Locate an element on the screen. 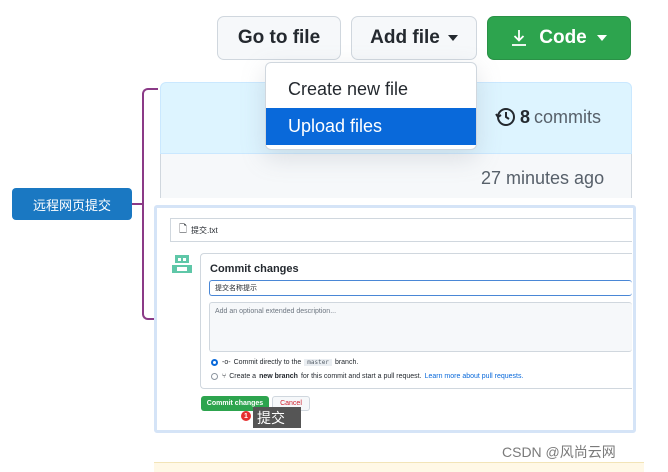 The height and width of the screenshot is (472, 668). option-new-pre: Create a is located at coordinates (243, 376).